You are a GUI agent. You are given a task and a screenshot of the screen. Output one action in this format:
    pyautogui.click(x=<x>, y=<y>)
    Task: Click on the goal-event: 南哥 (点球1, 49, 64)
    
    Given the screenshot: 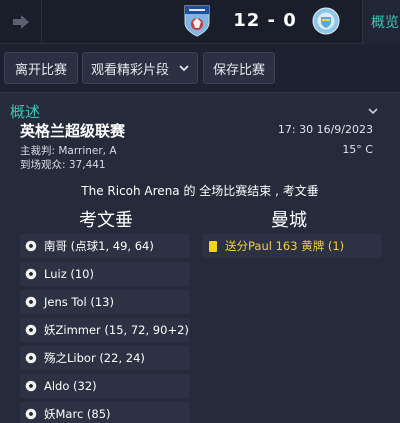 What is the action you would take?
    pyautogui.click(x=105, y=246)
    